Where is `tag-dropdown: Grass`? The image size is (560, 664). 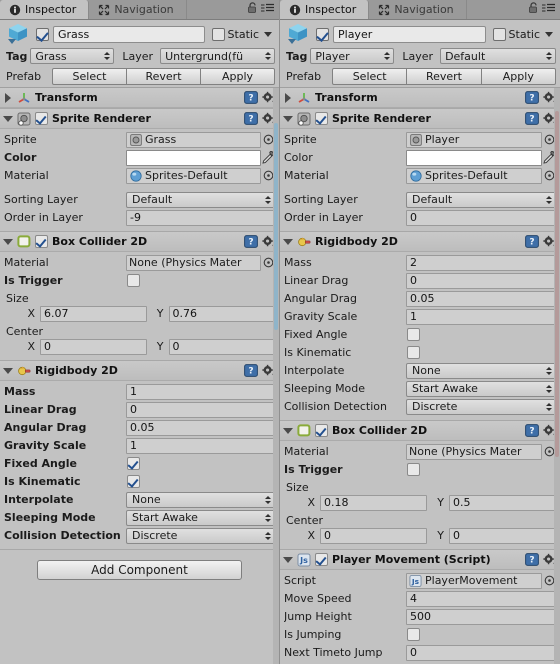 tag-dropdown: Grass is located at coordinates (72, 56).